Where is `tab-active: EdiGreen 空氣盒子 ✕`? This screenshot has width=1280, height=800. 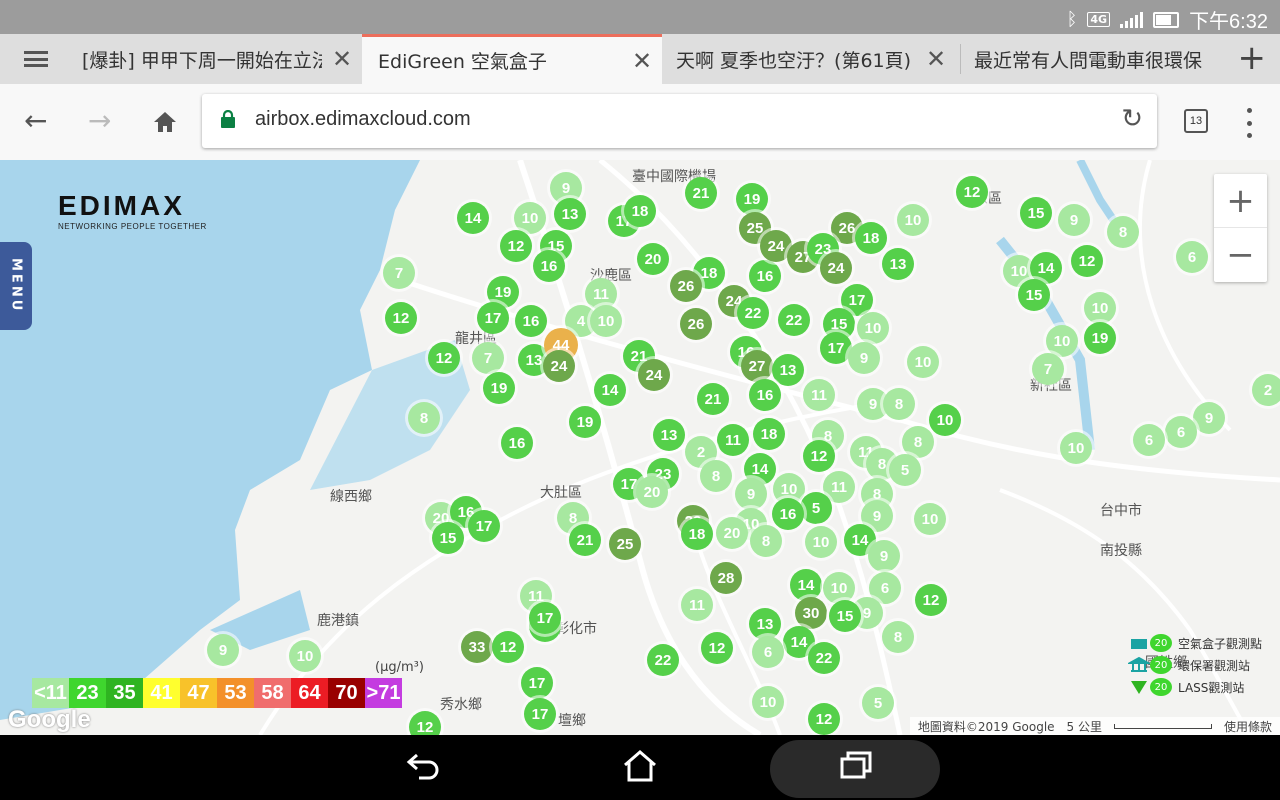
tab-active: EdiGreen 空氣盒子 ✕ is located at coordinates (512, 59).